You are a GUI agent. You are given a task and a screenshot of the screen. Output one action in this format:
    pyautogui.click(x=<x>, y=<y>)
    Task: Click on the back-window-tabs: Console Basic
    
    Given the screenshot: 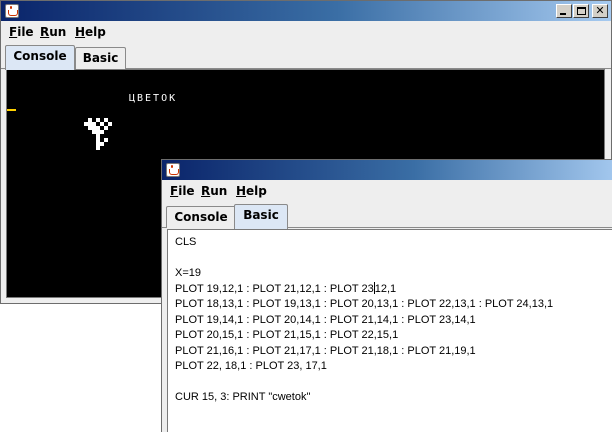 What is the action you would take?
    pyautogui.click(x=306, y=57)
    